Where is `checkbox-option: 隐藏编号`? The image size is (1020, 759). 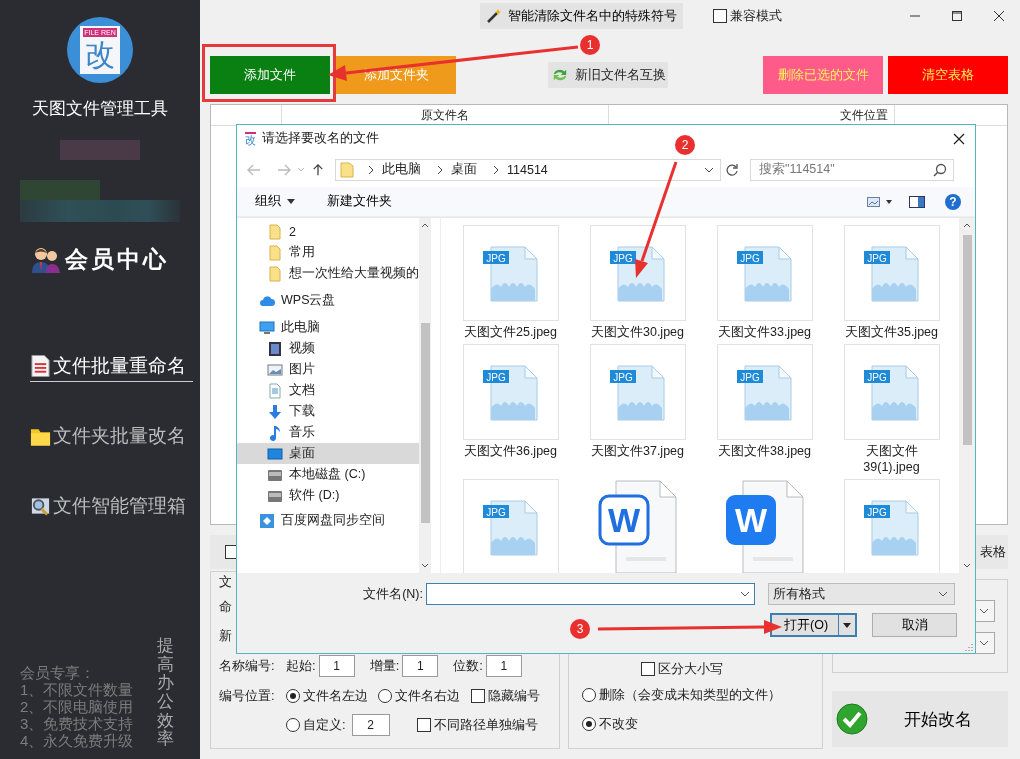
checkbox-option: 隐藏编号 is located at coordinates (505, 695).